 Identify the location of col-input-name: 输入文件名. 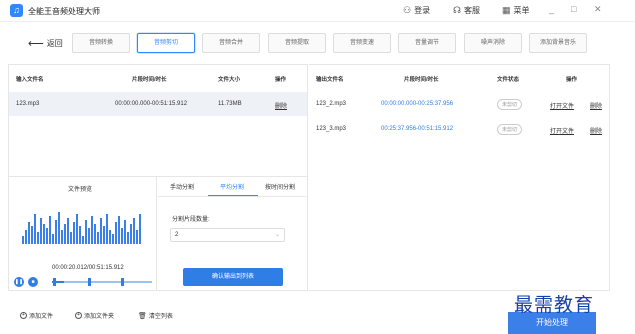
(30, 80).